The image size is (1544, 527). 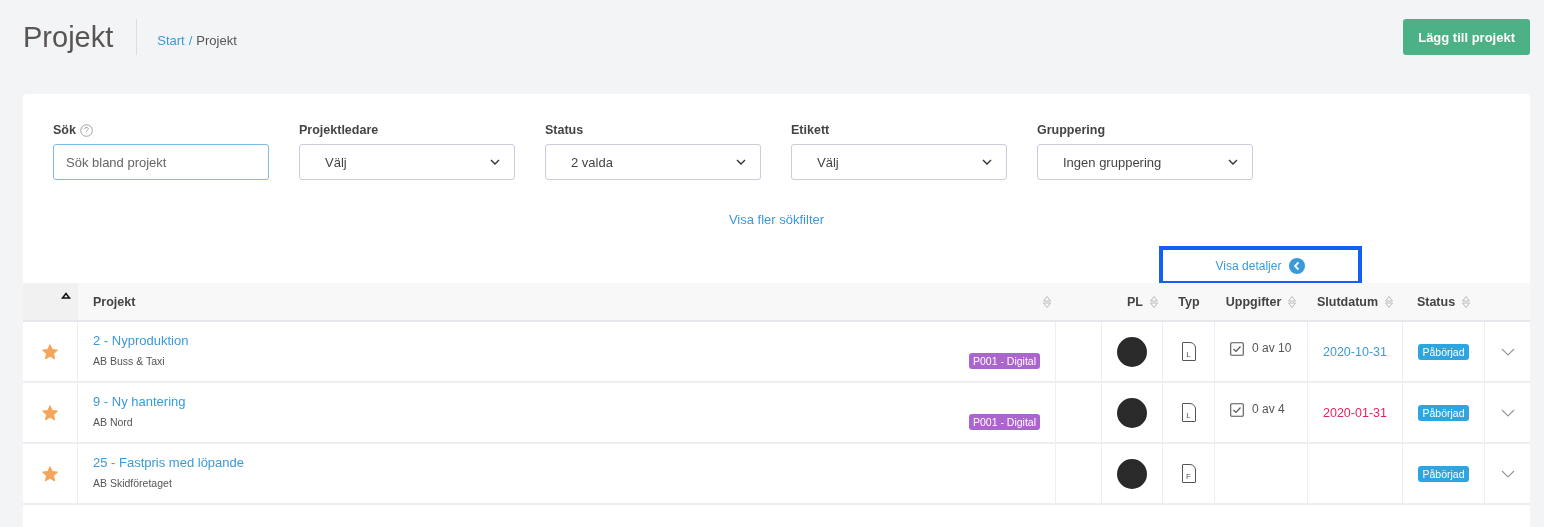 I want to click on customer-name: AB Nord, so click(x=113, y=422).